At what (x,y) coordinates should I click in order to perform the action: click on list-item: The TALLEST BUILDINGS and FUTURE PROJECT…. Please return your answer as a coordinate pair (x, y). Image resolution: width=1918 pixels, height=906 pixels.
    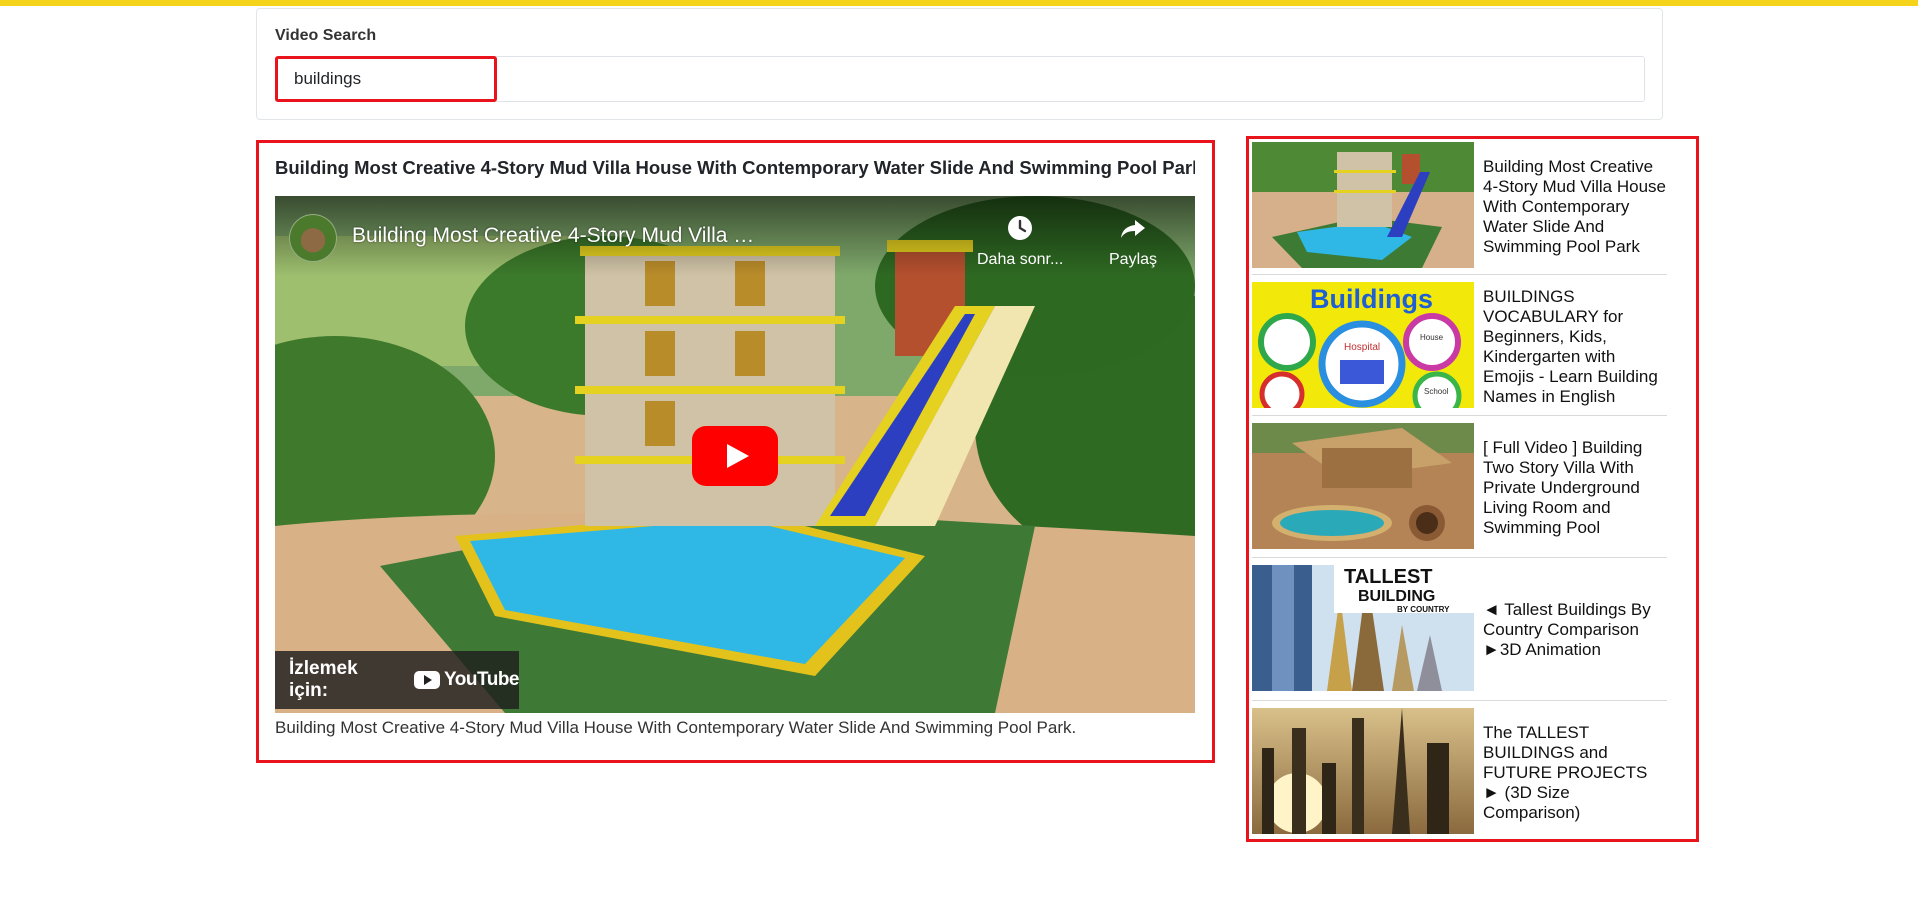
    Looking at the image, I should click on (1459, 772).